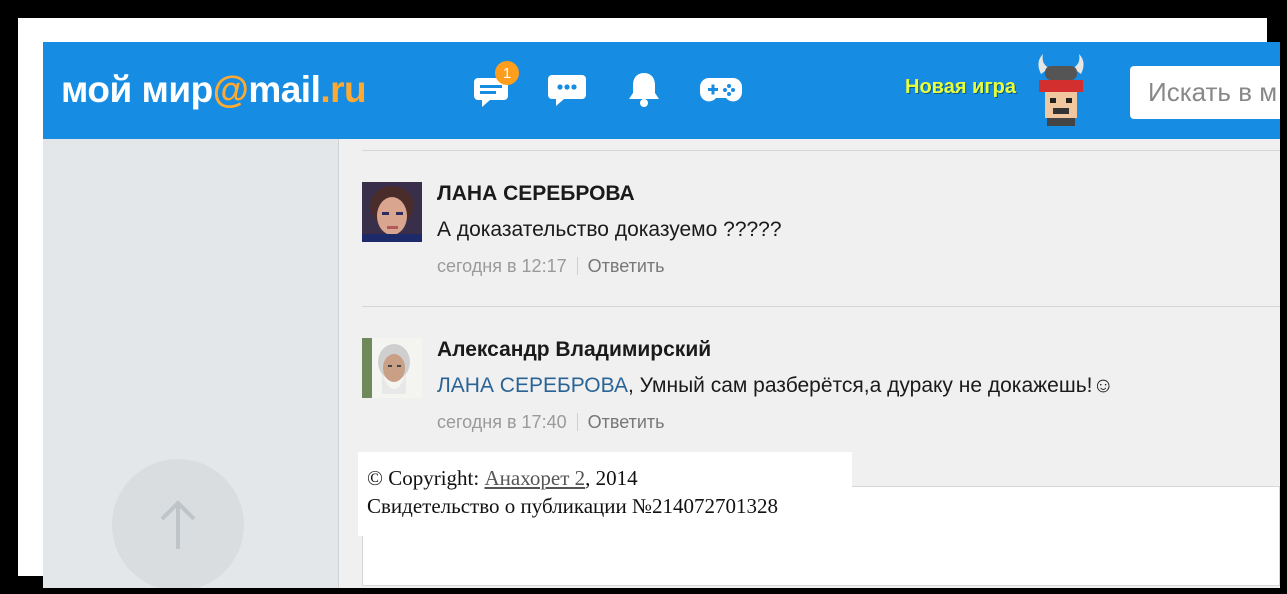 This screenshot has width=1287, height=594. Describe the element at coordinates (534, 478) in the screenshot. I see `author-link: Анахорет 2` at that location.